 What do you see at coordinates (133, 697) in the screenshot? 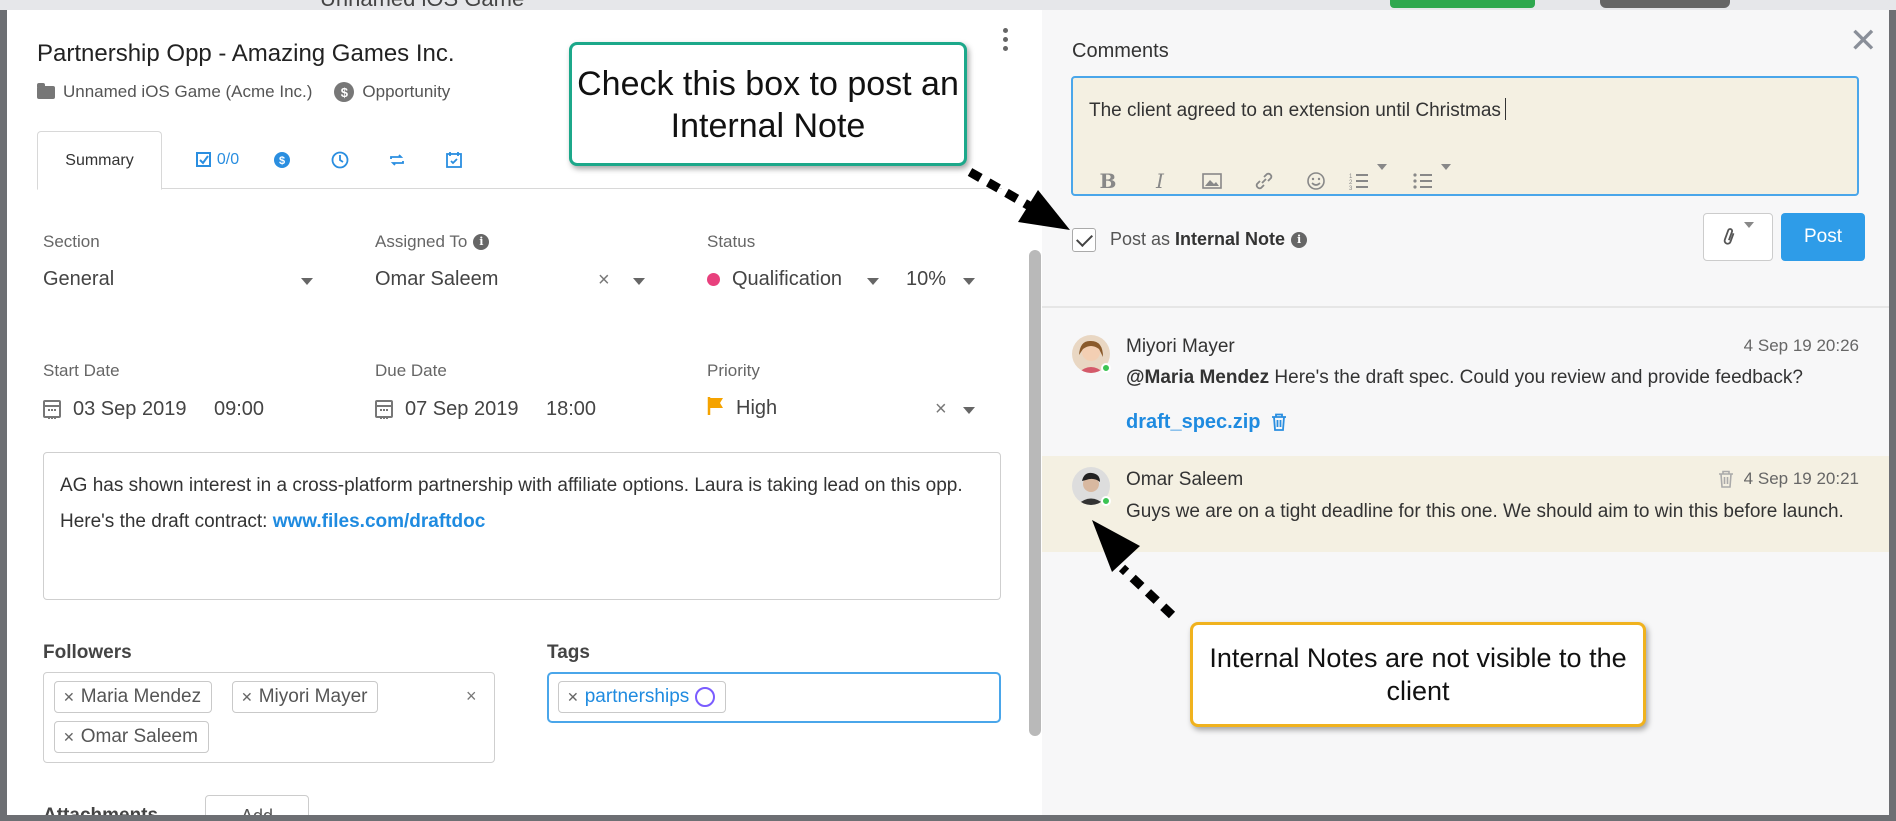
I see `follower-chip: ✕ Maria Mendez` at bounding box center [133, 697].